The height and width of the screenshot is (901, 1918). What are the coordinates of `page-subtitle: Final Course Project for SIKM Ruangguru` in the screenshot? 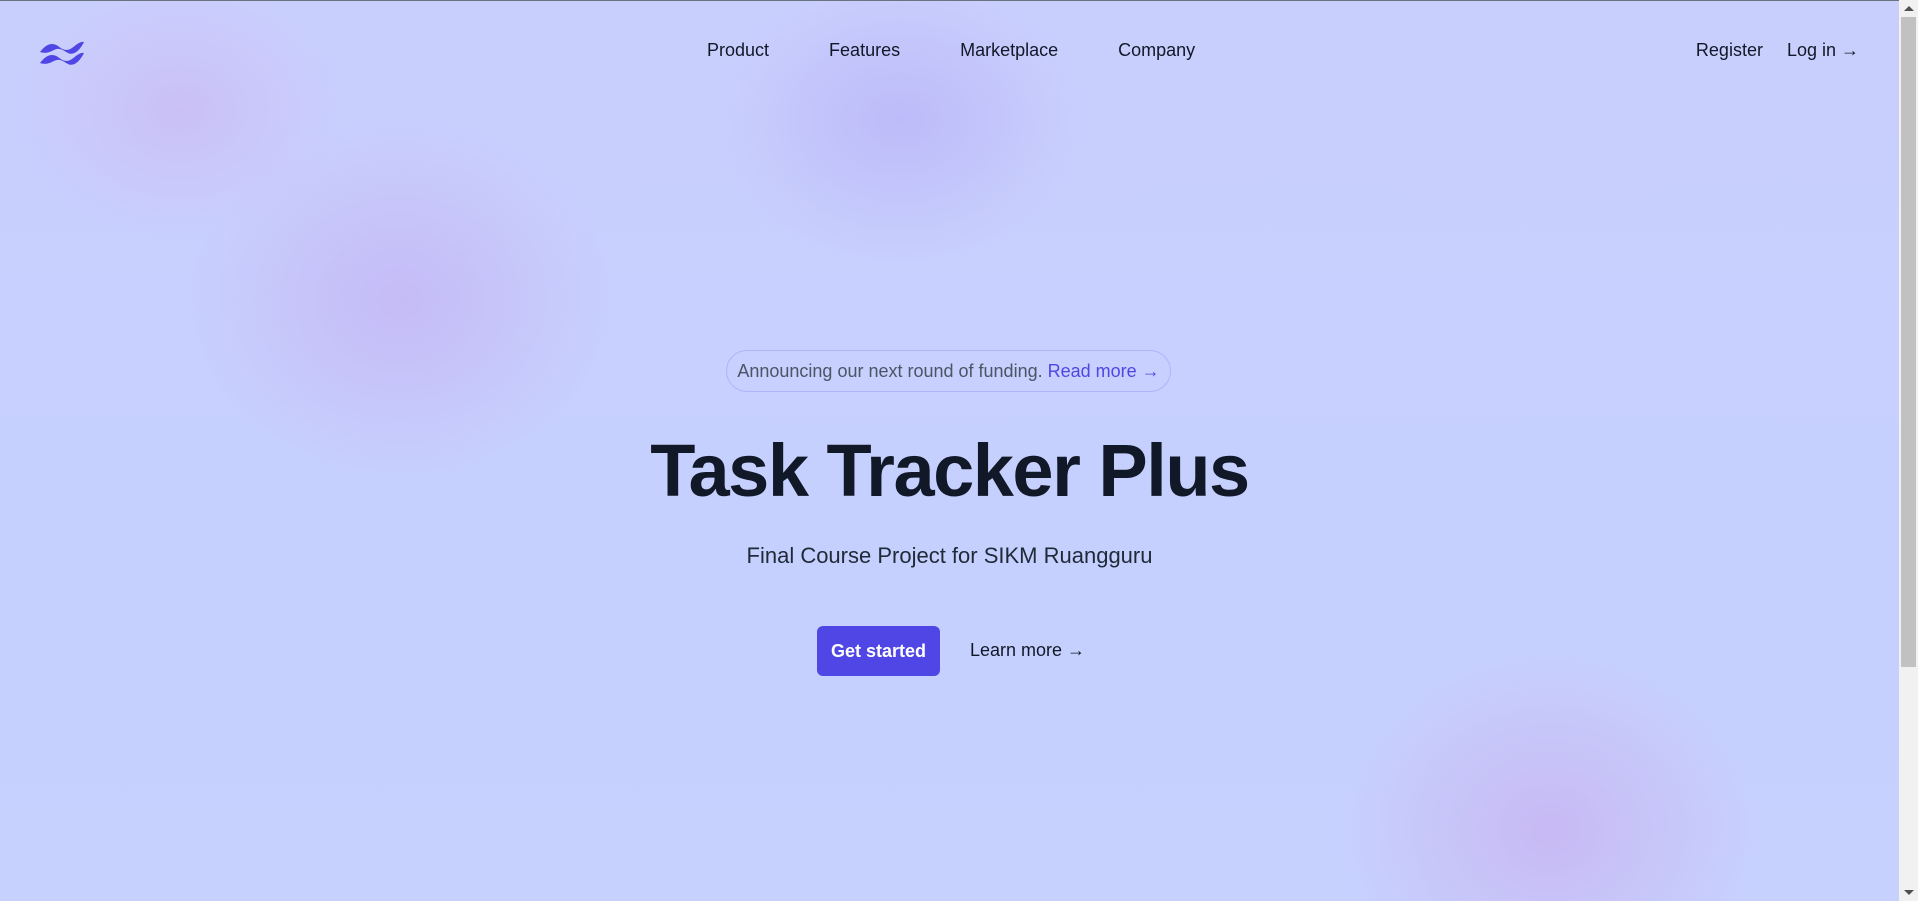 It's located at (949, 555).